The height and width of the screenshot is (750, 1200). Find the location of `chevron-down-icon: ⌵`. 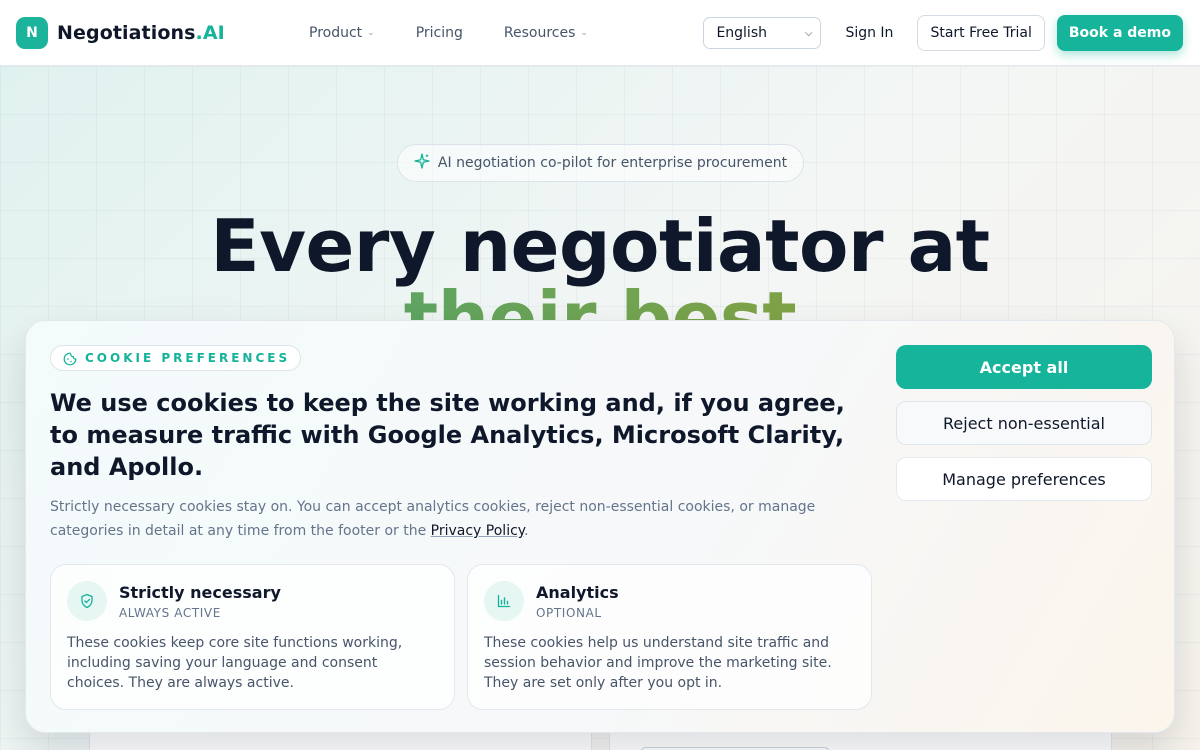

chevron-down-icon: ⌵ is located at coordinates (808, 33).